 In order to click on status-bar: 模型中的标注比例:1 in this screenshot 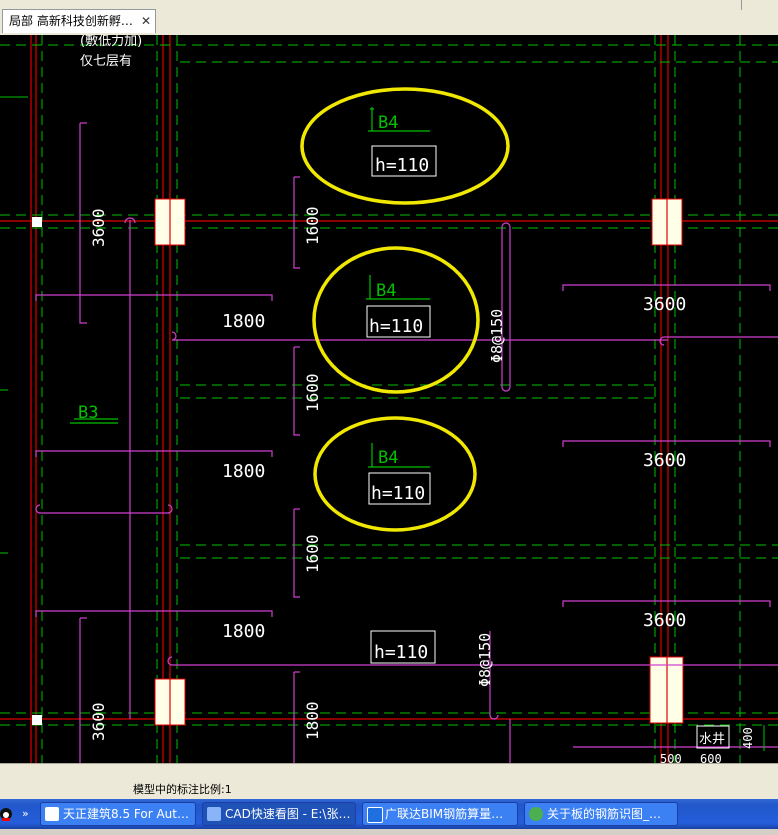, I will do `click(389, 789)`.